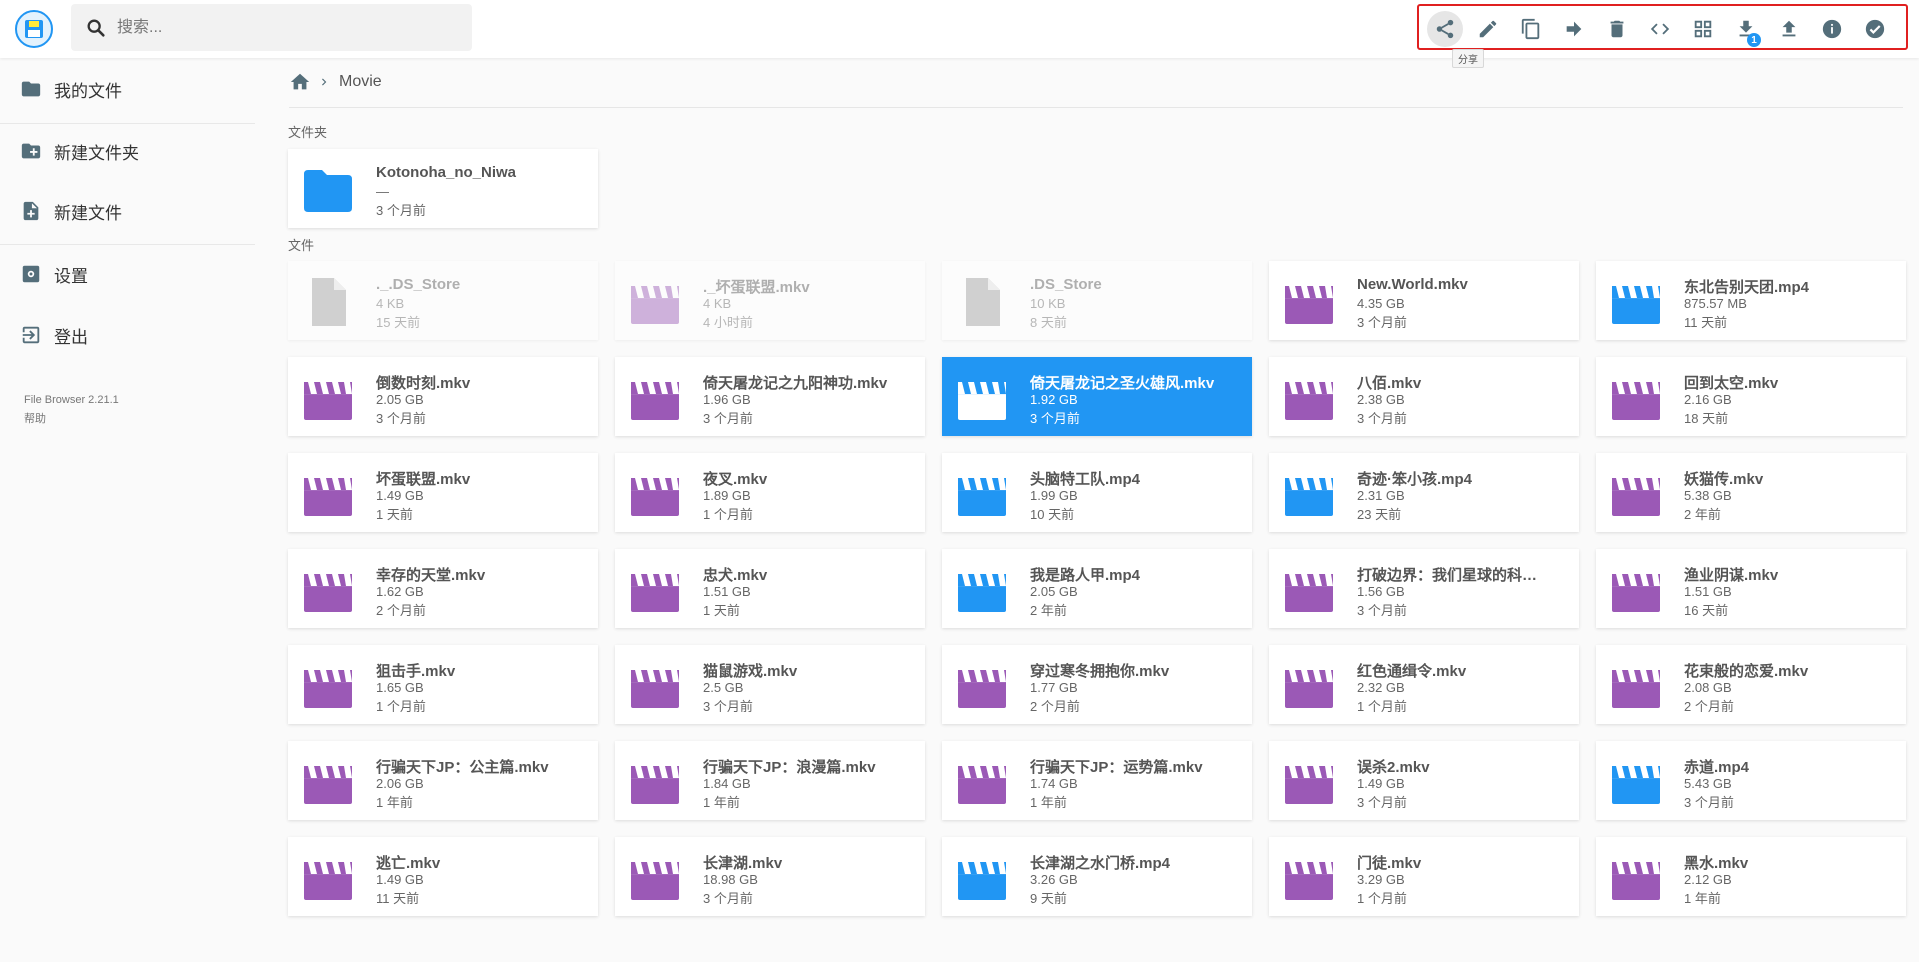  Describe the element at coordinates (1054, 495) in the screenshot. I see `file-size: 1.99 GB` at that location.